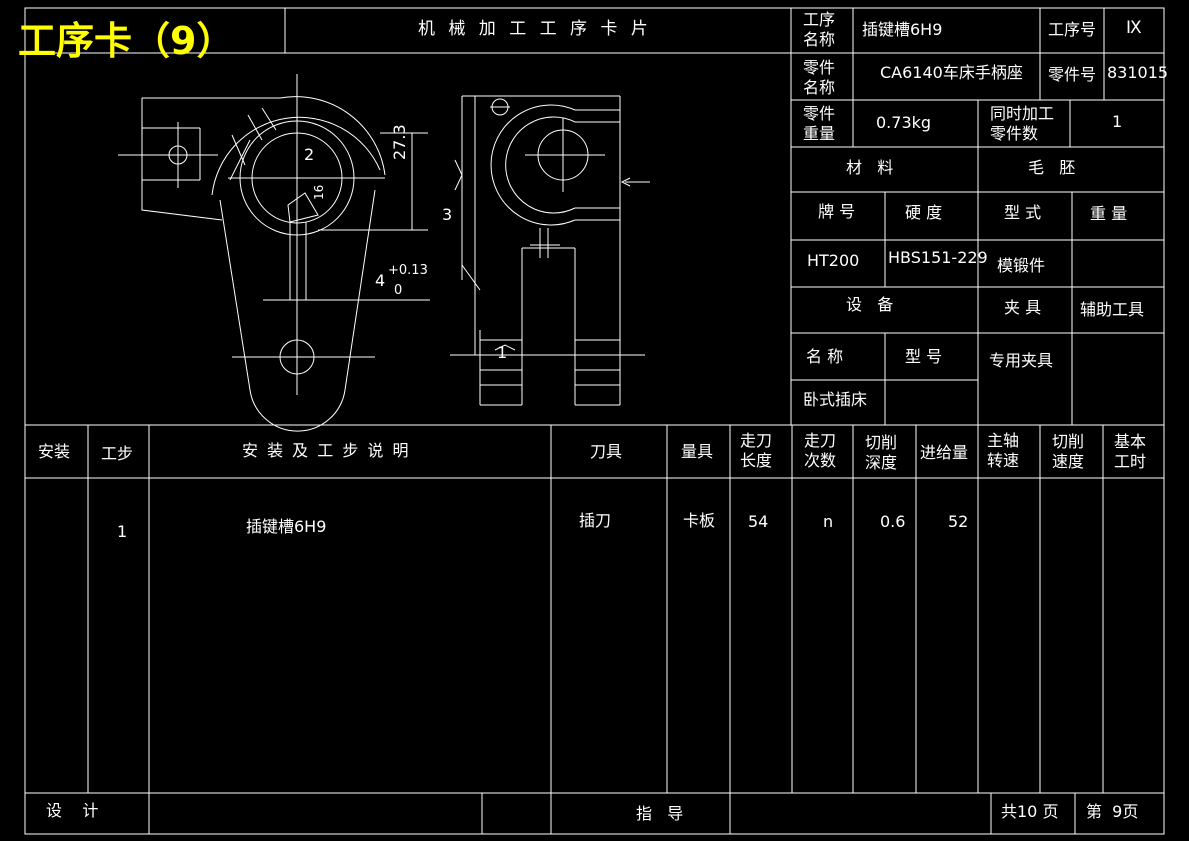 This screenshot has height=841, width=1189. What do you see at coordinates (1030, 811) in the screenshot?
I see `footer-total: 共10 页` at bounding box center [1030, 811].